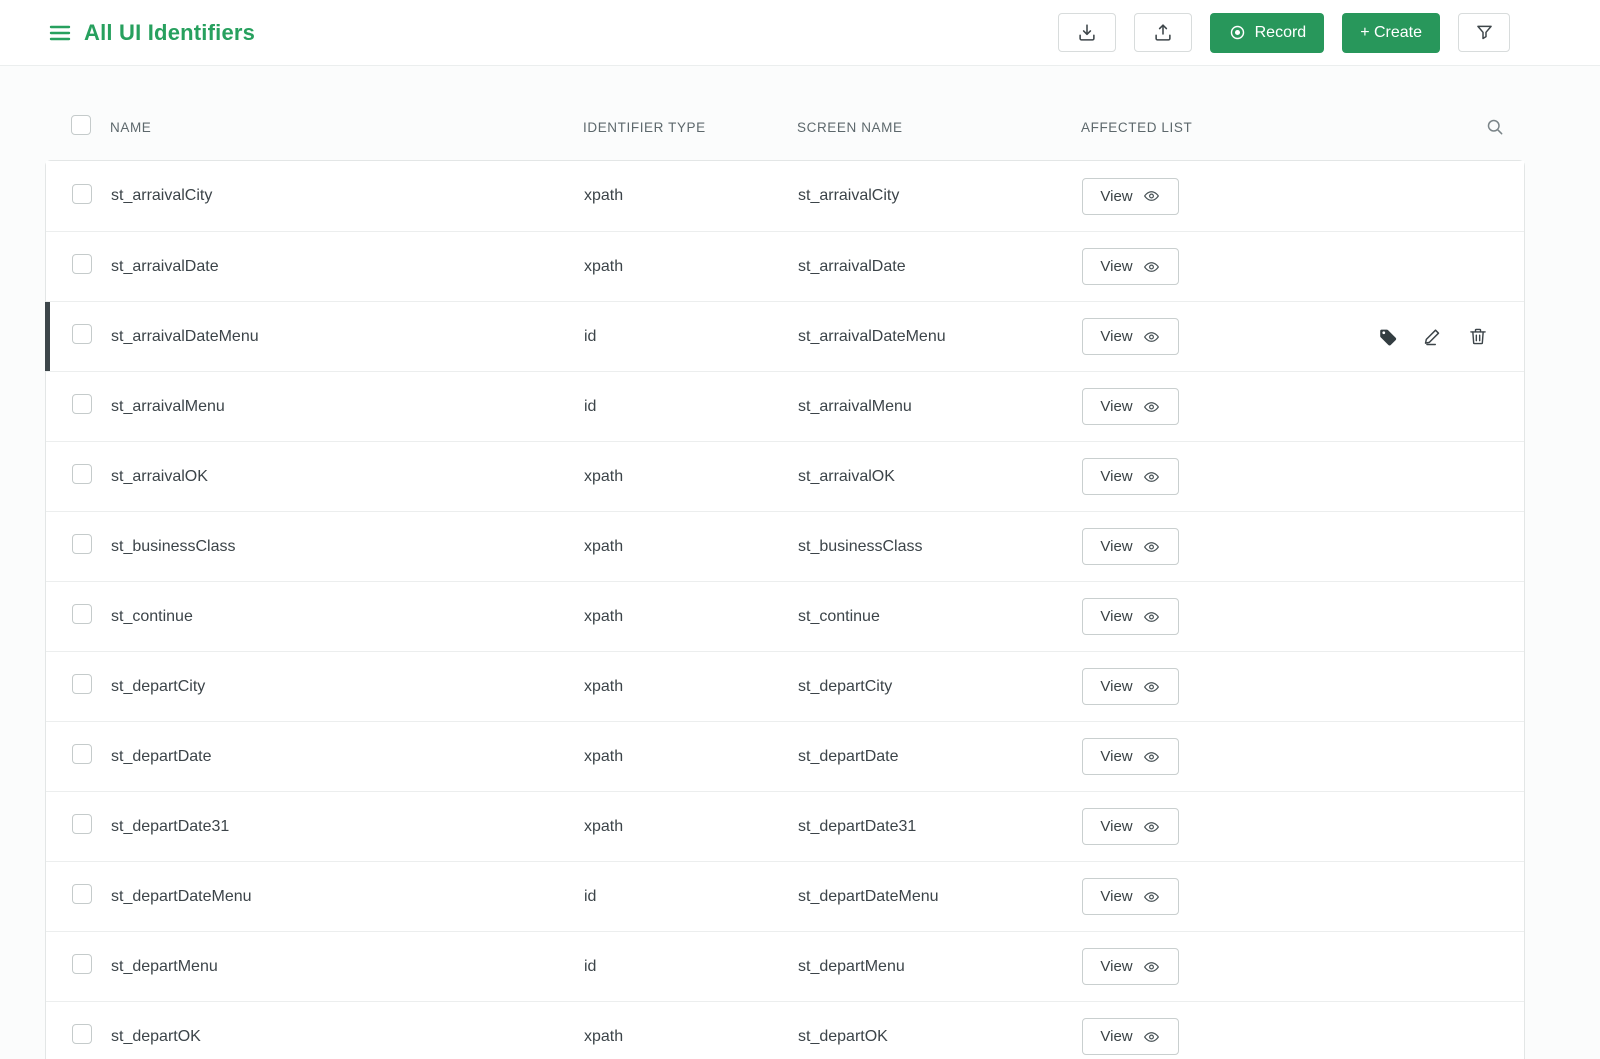 Image resolution: width=1600 pixels, height=1059 pixels. Describe the element at coordinates (785, 756) in the screenshot. I see `table-row: st_departDate xpath st_departDate View` at that location.